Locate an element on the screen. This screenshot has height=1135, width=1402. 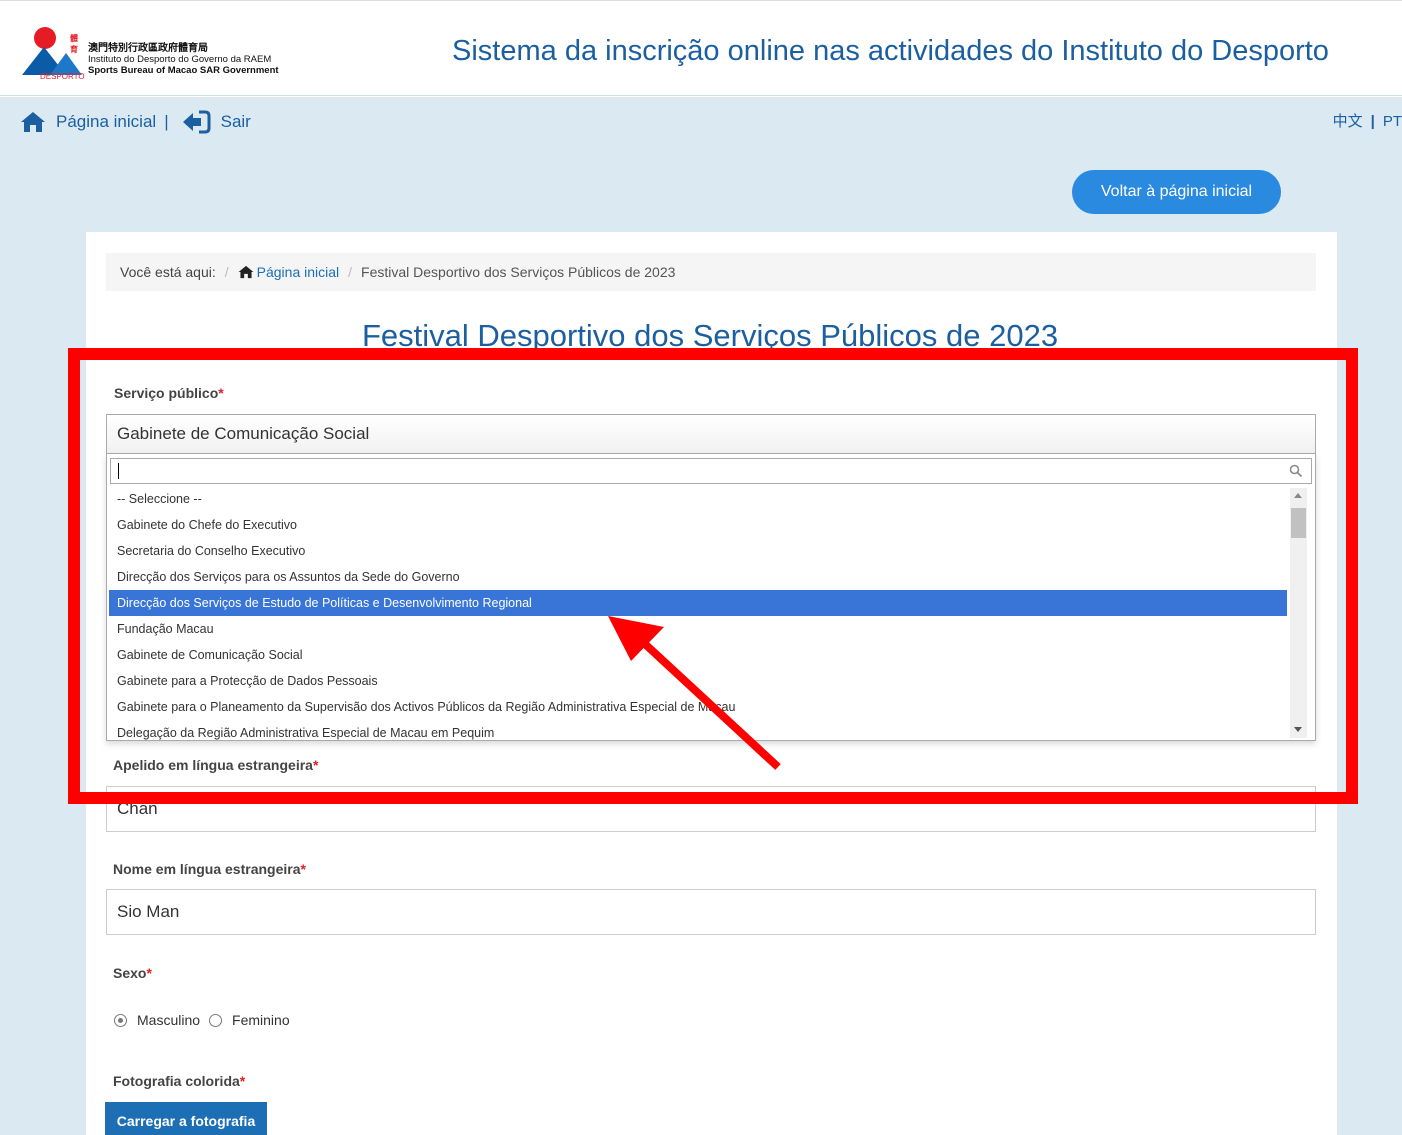
top-nav: Página inicial | Sair is located at coordinates (135, 122).